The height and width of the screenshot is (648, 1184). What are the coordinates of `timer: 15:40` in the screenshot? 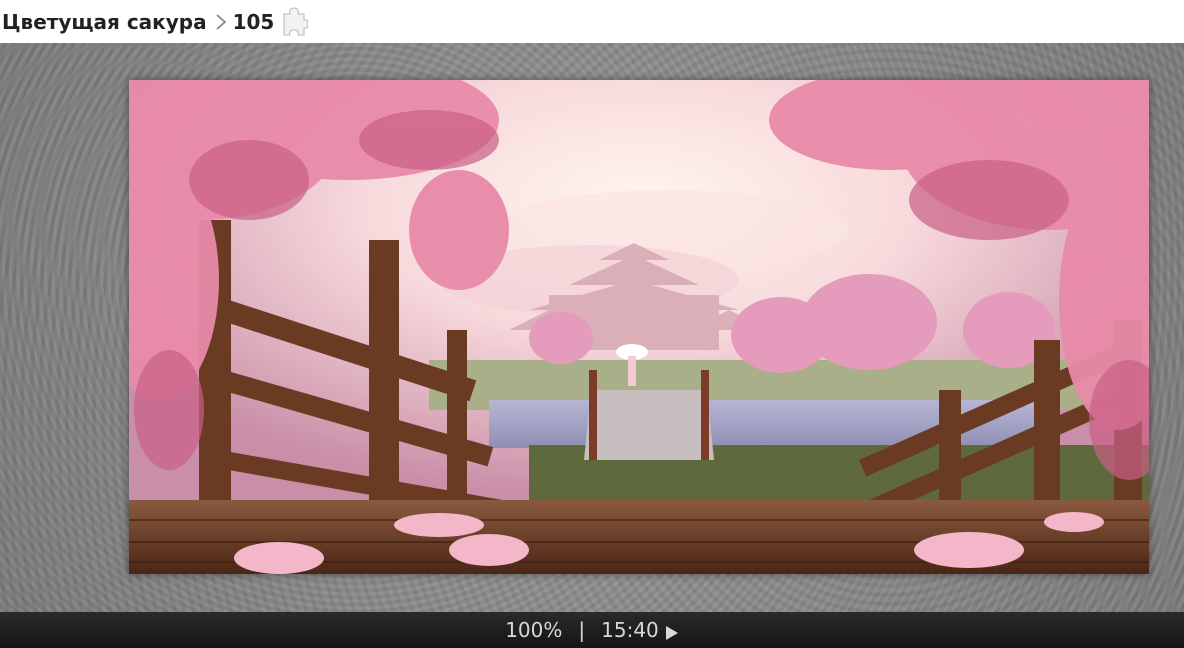 It's located at (630, 630).